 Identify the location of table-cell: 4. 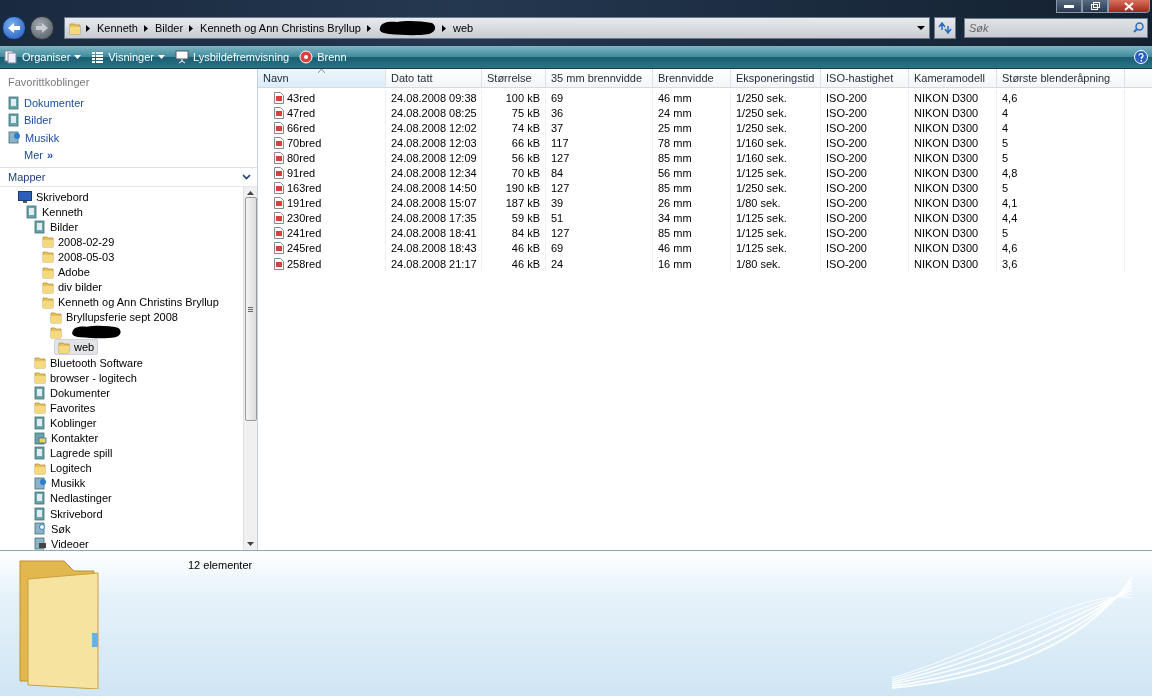
(1005, 112).